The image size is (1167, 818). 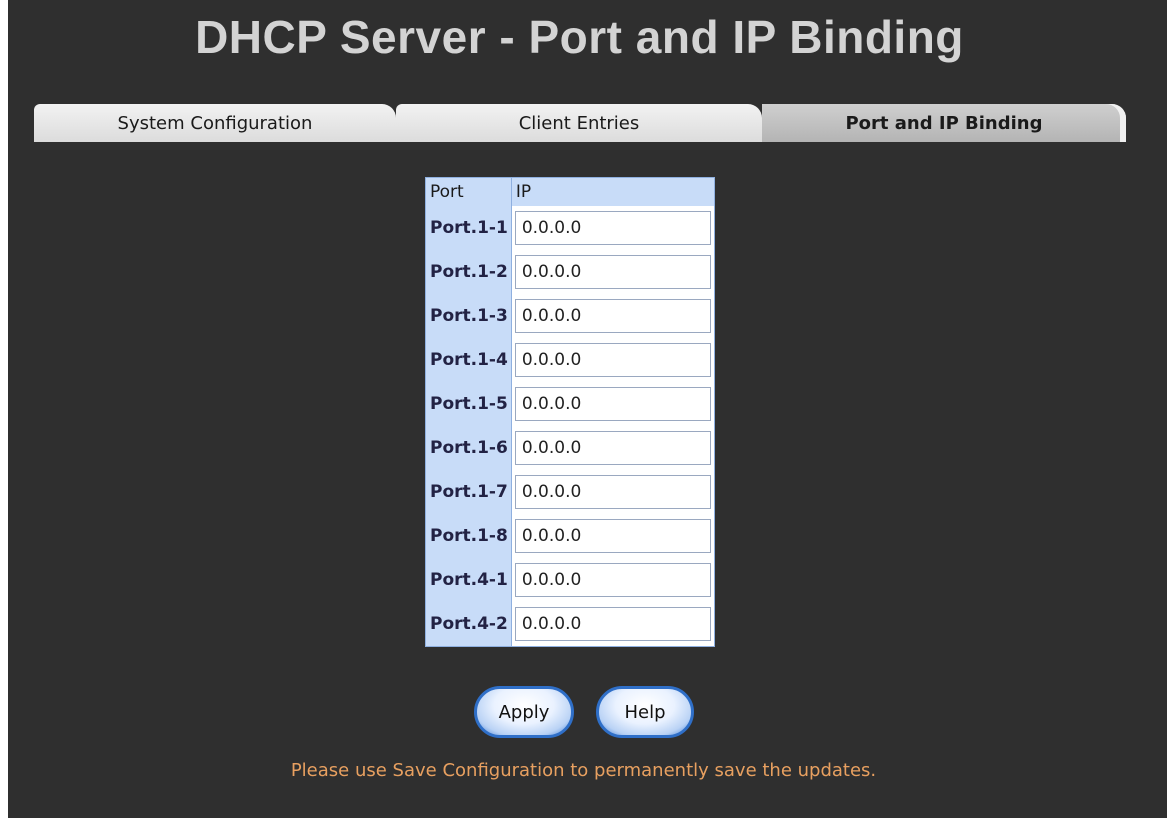 What do you see at coordinates (468, 448) in the screenshot?
I see `port-label: Port.1-6` at bounding box center [468, 448].